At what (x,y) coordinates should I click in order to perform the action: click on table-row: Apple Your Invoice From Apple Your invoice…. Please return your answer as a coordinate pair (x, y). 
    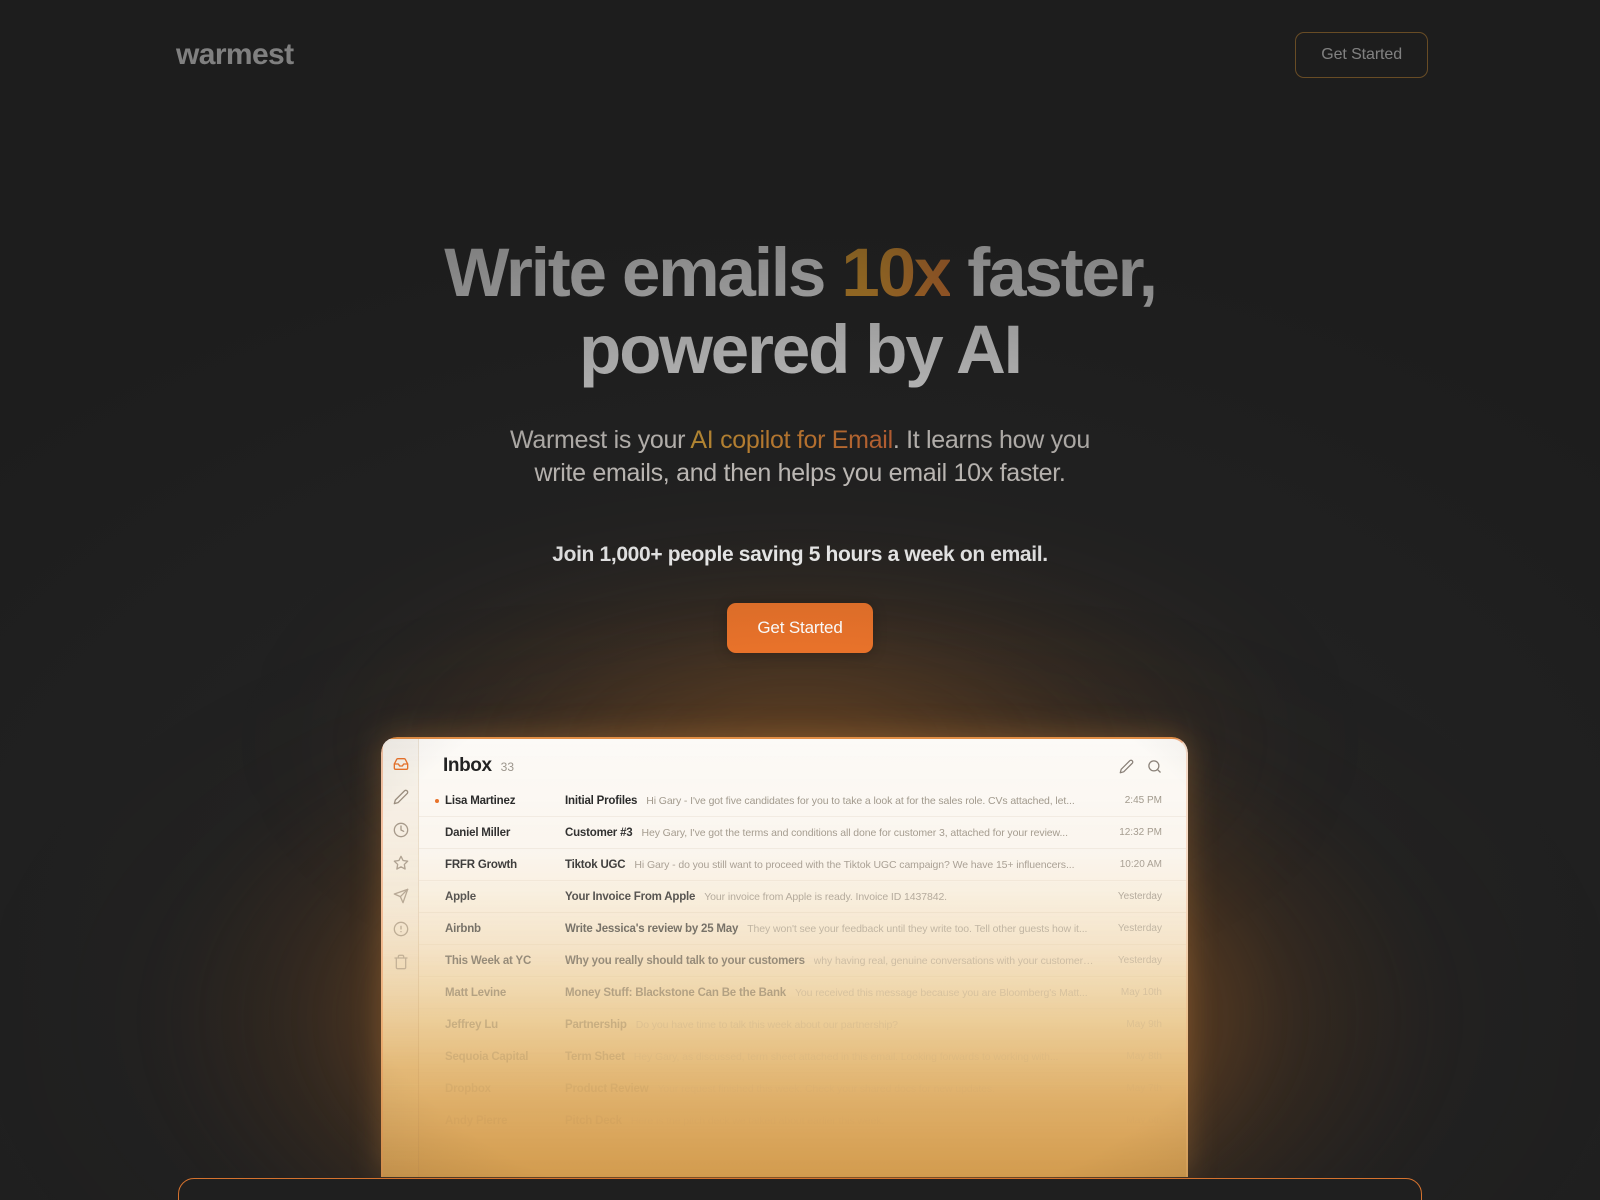
    Looking at the image, I should click on (802, 897).